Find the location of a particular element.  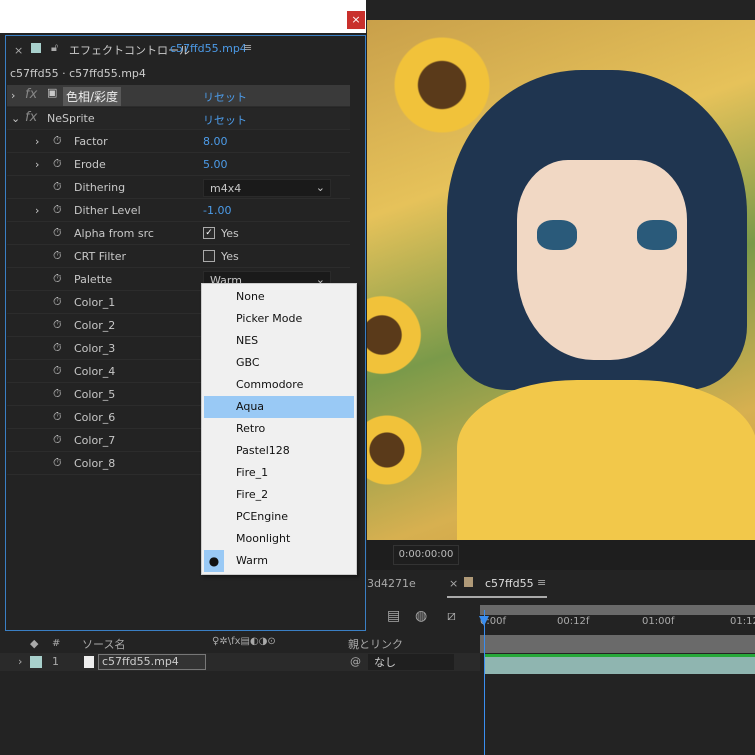

tab-comp-c57ffd55: c57ffd55 is located at coordinates (509, 583).